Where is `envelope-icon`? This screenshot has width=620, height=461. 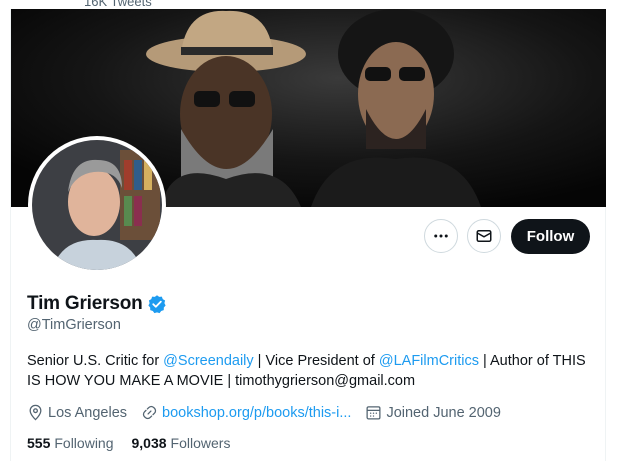 envelope-icon is located at coordinates (484, 236).